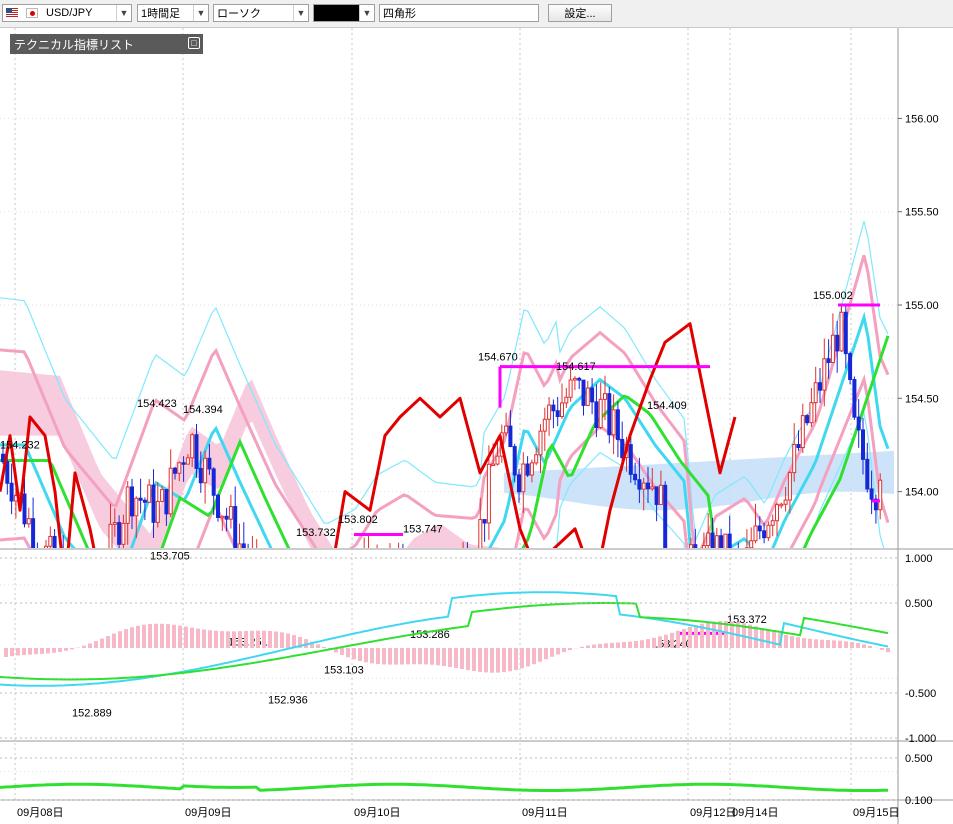 The image size is (953, 824). What do you see at coordinates (208, 813) in the screenshot?
I see `date-label: 09月09日` at bounding box center [208, 813].